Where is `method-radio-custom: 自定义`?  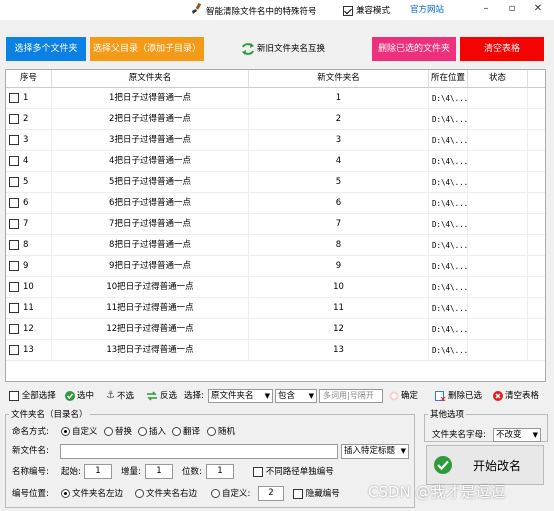
method-radio-custom: 自定义 is located at coordinates (79, 432).